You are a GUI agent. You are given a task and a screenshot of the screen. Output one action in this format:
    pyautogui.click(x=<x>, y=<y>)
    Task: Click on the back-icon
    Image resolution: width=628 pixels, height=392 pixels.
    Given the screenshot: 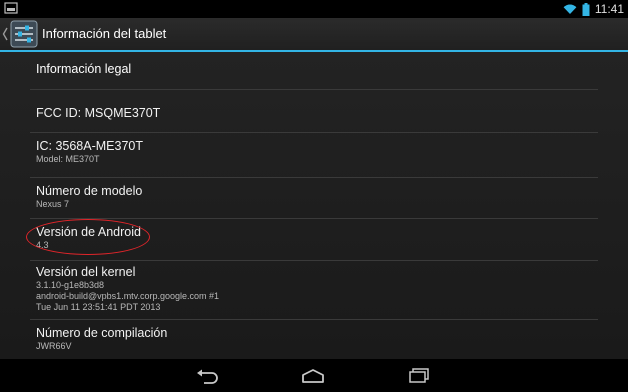 What is the action you would take?
    pyautogui.click(x=208, y=376)
    